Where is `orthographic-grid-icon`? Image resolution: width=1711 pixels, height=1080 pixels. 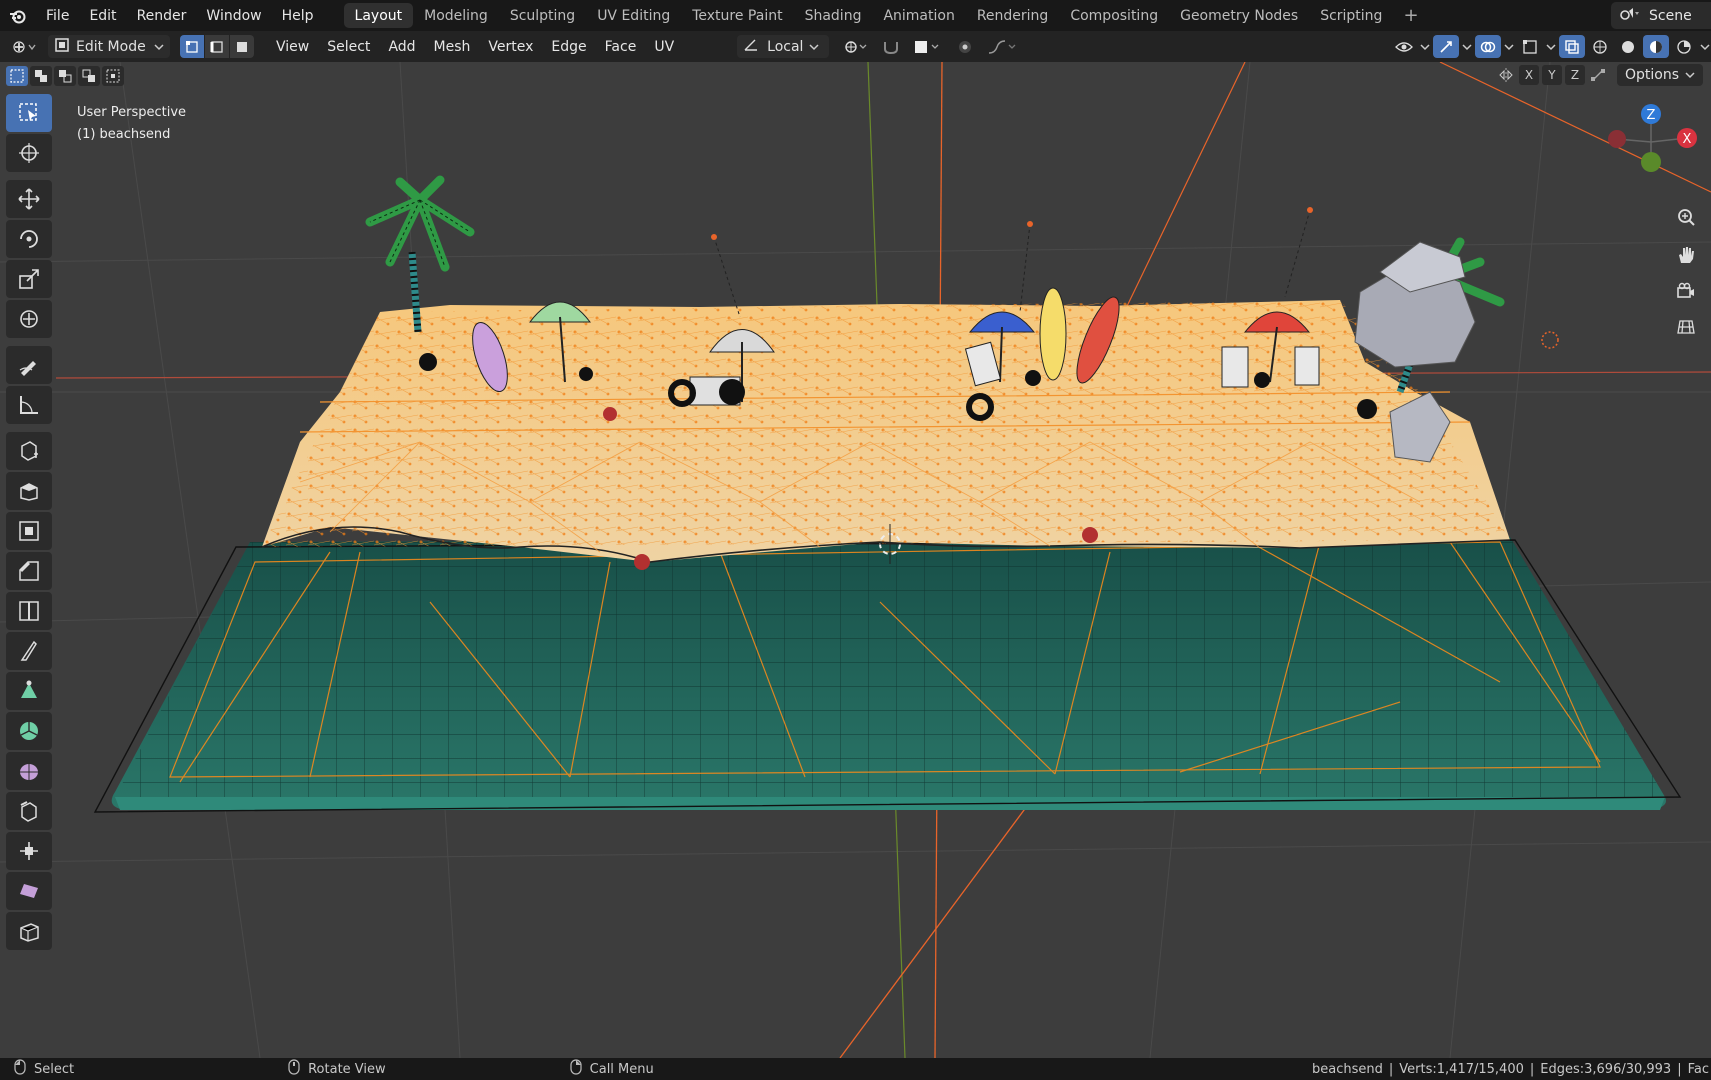
orthographic-grid-icon is located at coordinates (1686, 327).